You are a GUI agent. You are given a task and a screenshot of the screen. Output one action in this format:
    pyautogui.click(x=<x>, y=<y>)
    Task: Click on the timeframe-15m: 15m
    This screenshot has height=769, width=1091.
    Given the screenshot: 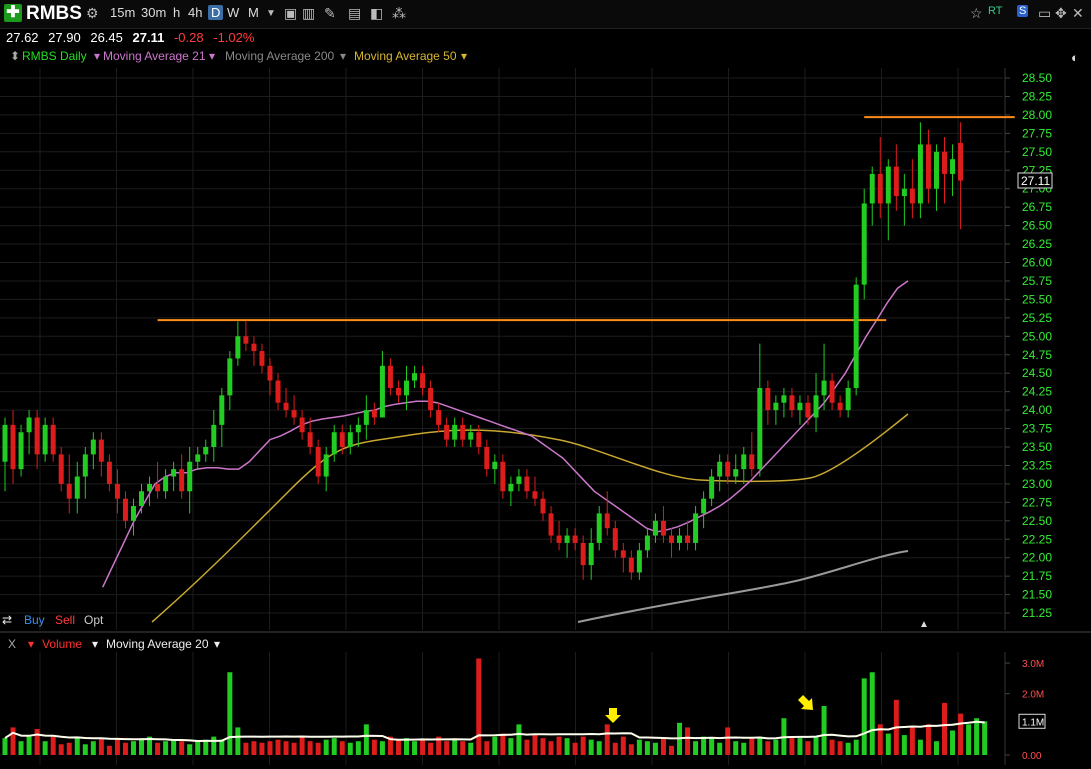 What is the action you would take?
    pyautogui.click(x=122, y=12)
    